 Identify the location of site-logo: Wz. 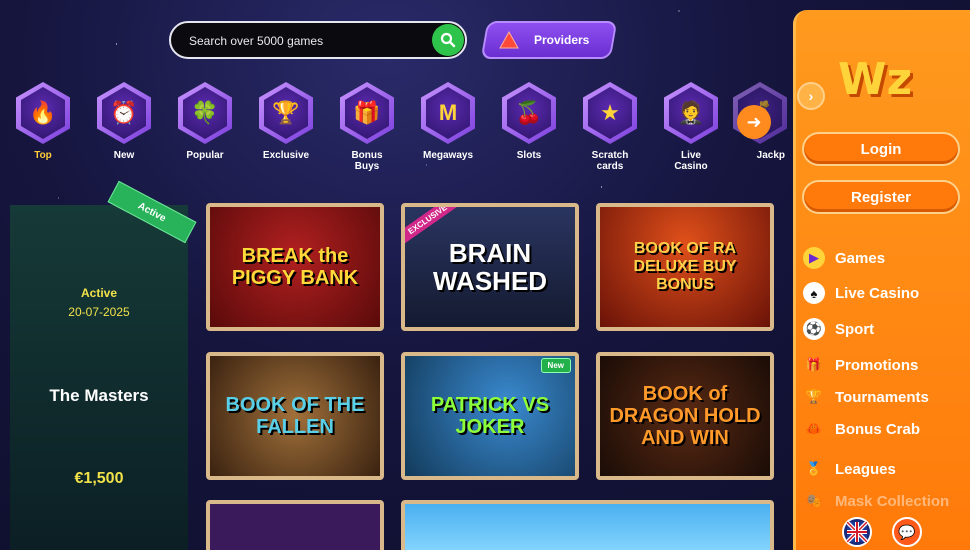
(875, 79).